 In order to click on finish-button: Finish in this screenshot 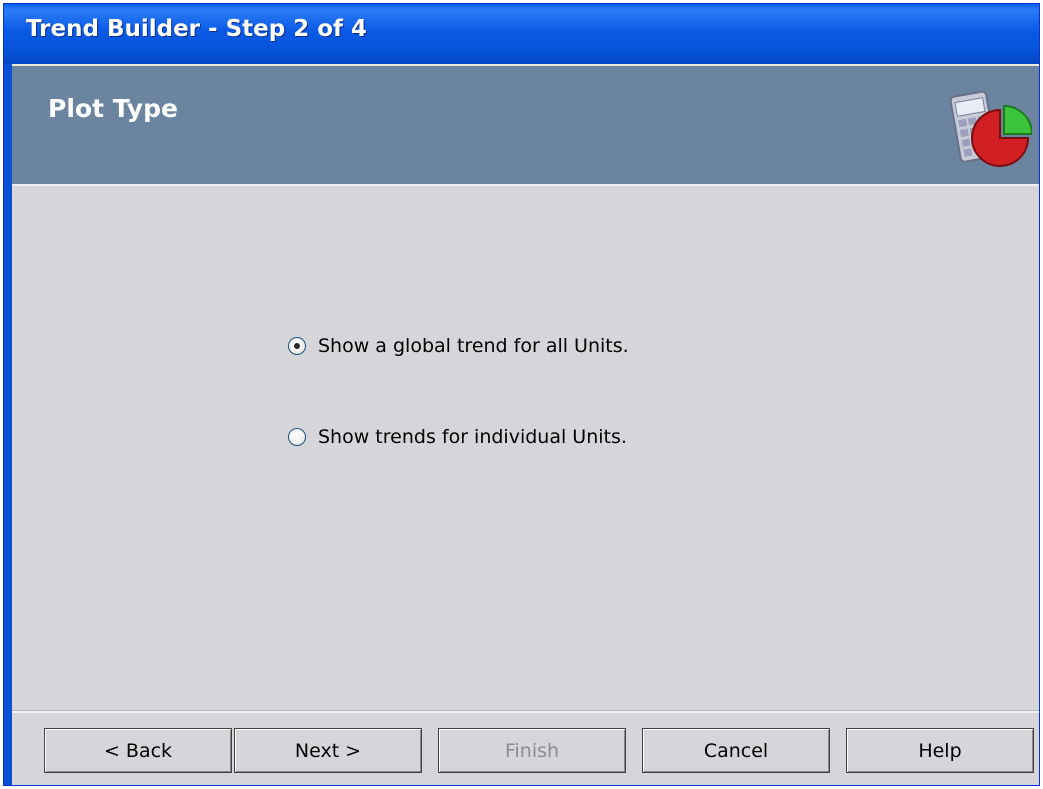, I will do `click(532, 750)`.